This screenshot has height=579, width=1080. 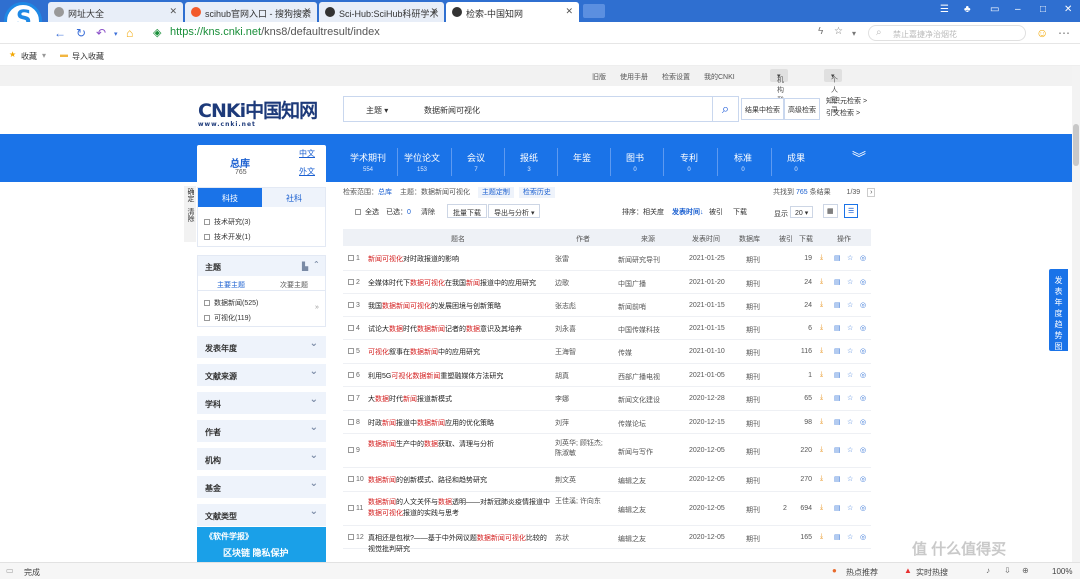 What do you see at coordinates (599, 77) in the screenshot?
I see `old-version-link: 旧版` at bounding box center [599, 77].